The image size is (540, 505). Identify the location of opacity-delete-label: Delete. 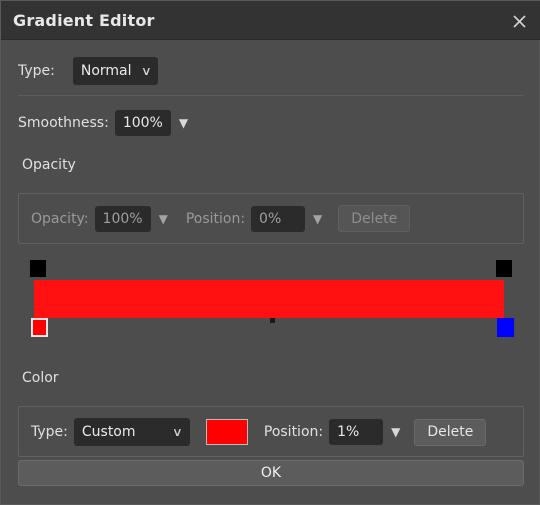
(374, 218).